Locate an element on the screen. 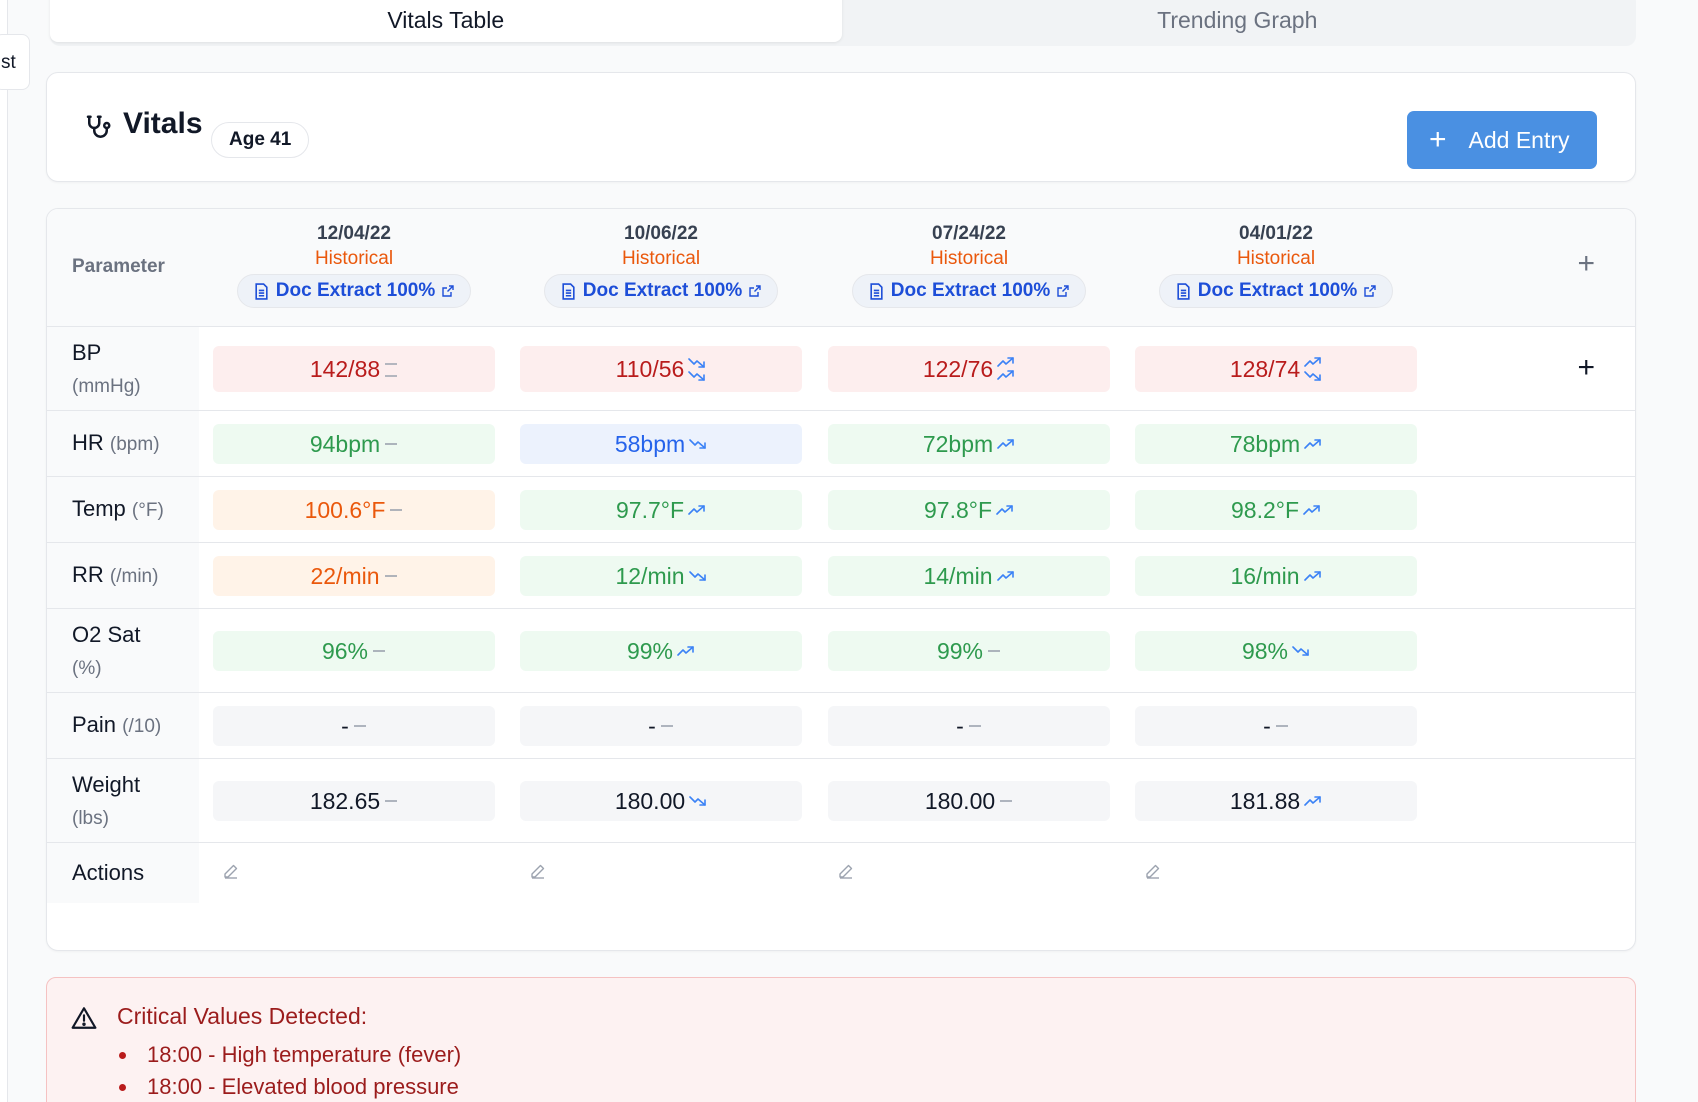 This screenshot has width=1698, height=1102. trend-mixed-icon is located at coordinates (1312, 369).